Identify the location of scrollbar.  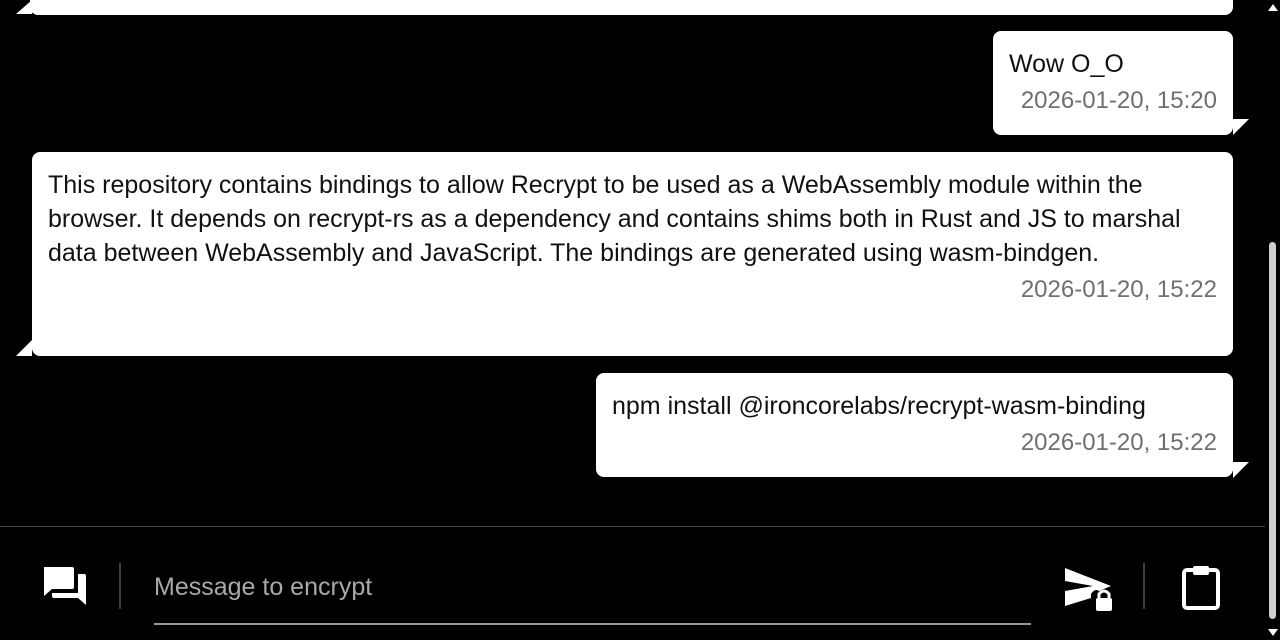
(1272, 320).